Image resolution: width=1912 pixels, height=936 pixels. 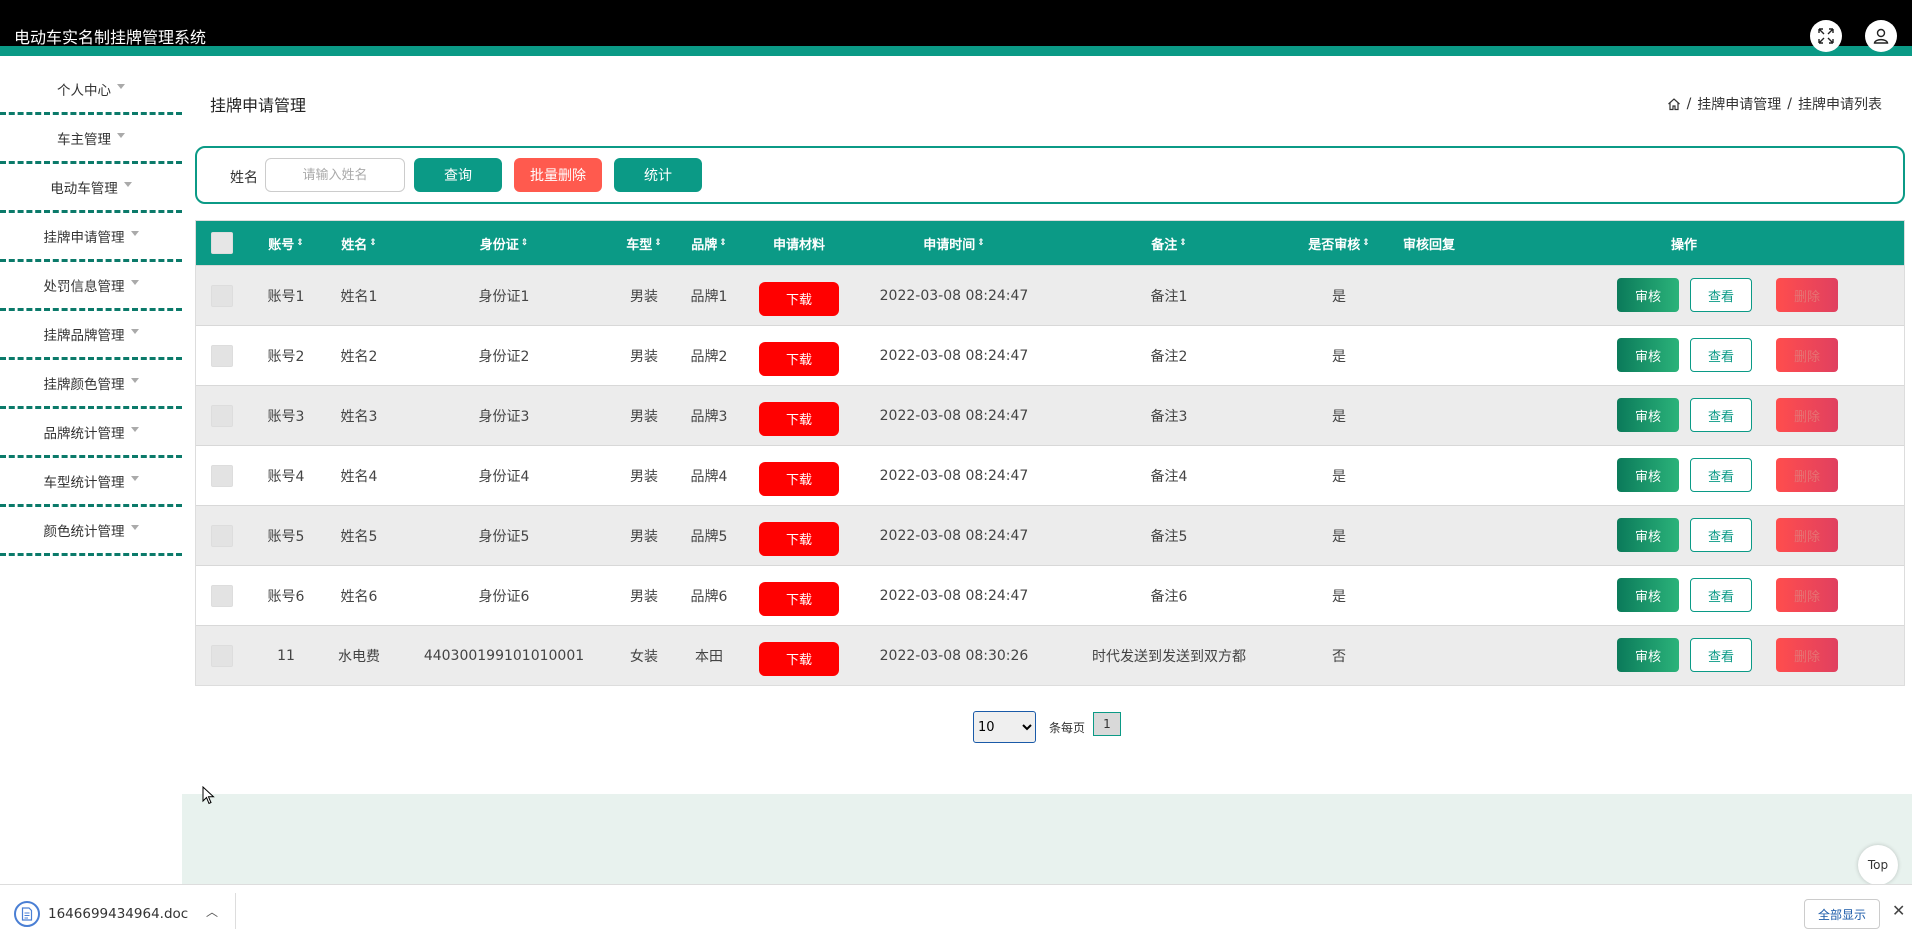 What do you see at coordinates (1674, 104) in the screenshot?
I see `home-icon` at bounding box center [1674, 104].